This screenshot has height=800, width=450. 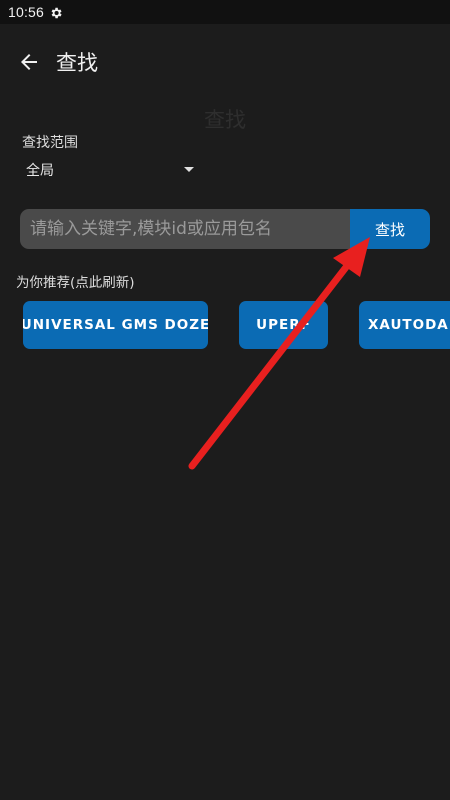 I want to click on status-bar: 10:56, so click(x=225, y=12).